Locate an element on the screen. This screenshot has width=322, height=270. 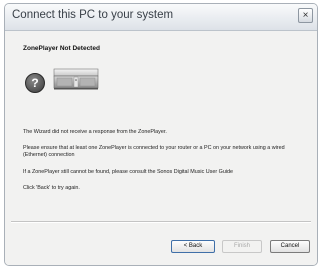
zoneplayer-device-icon is located at coordinates (76, 79).